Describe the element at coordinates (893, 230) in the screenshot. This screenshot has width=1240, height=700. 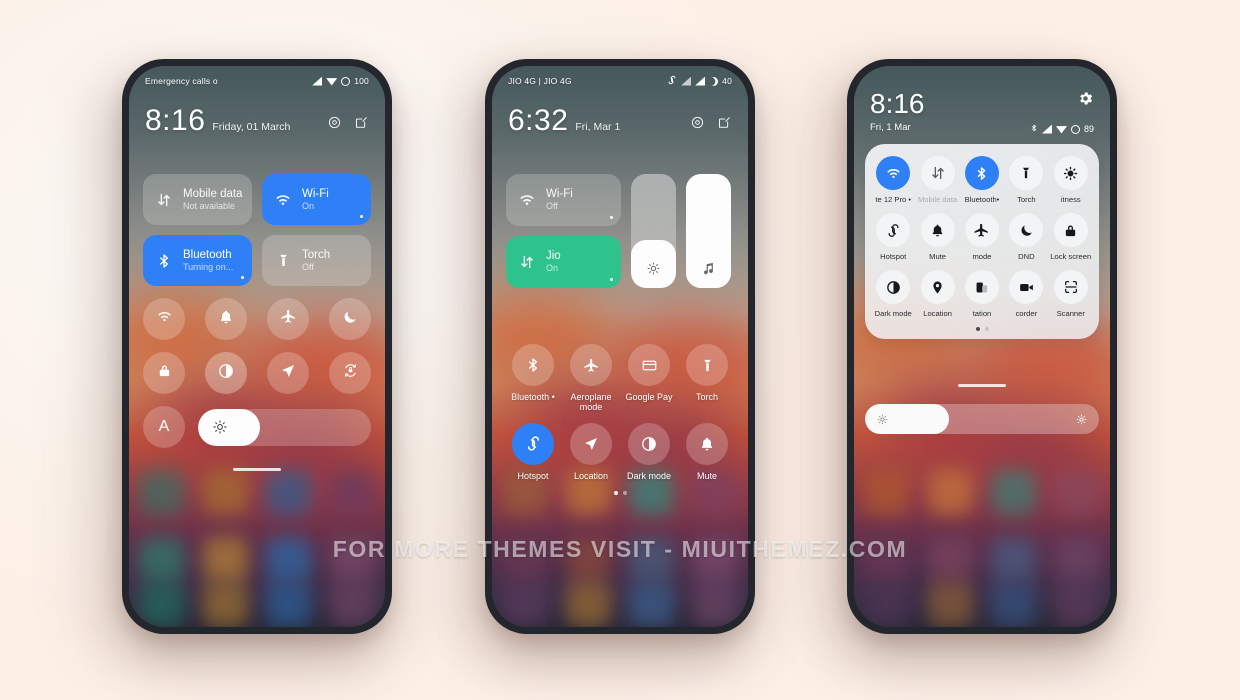
I see `hotspot-icon` at that location.